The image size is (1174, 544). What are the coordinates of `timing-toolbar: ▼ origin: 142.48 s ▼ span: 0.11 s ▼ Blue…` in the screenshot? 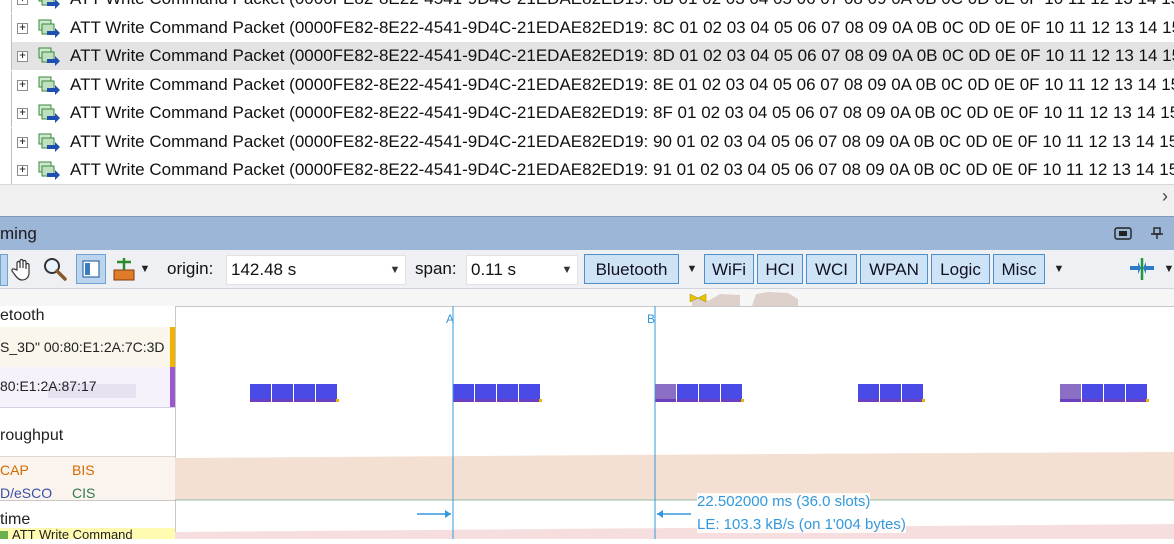 It's located at (587, 269).